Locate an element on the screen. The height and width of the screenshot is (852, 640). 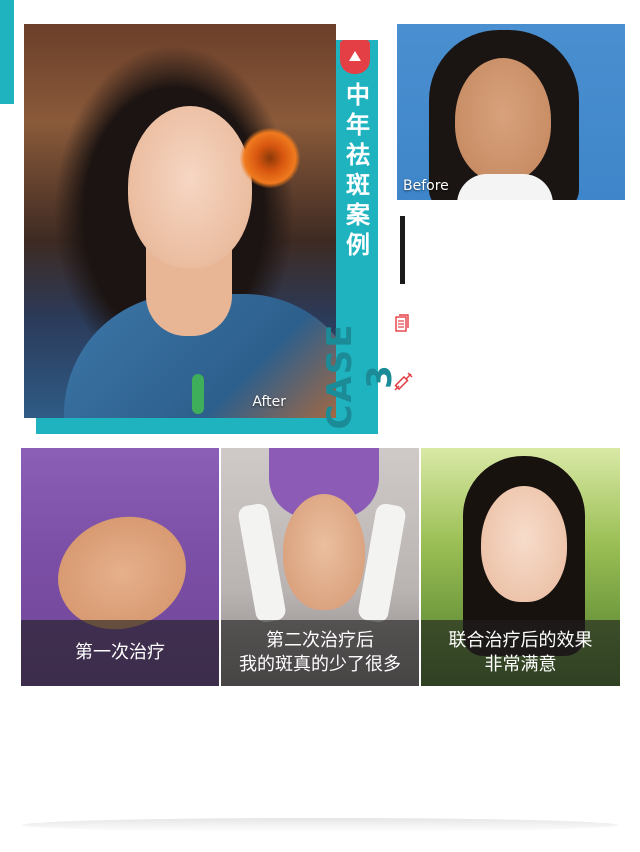
syringe-icon is located at coordinates (403, 381).